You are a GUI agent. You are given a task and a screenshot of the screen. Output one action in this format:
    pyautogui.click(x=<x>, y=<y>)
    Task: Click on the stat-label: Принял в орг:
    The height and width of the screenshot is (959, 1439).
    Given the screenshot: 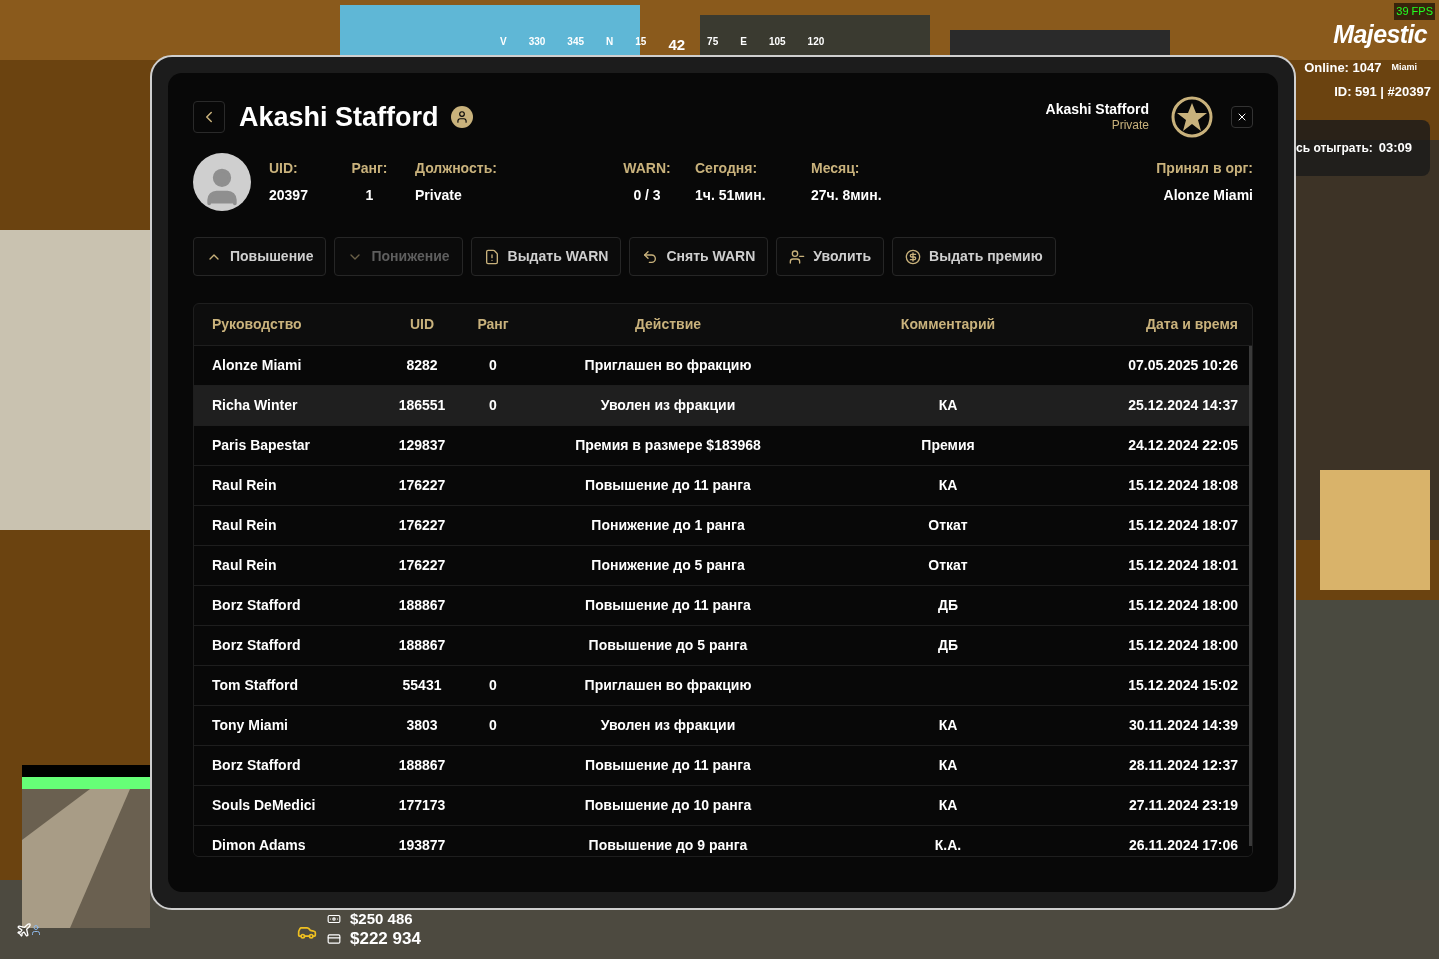 What is the action you would take?
    pyautogui.click(x=1204, y=168)
    